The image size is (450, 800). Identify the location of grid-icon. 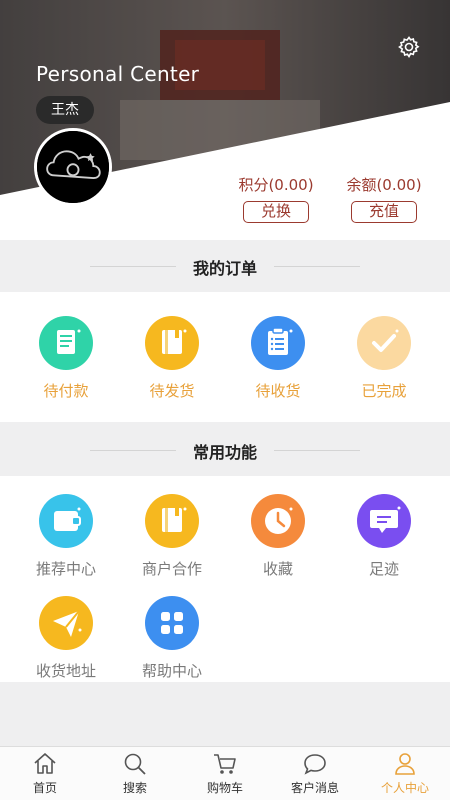
(172, 623).